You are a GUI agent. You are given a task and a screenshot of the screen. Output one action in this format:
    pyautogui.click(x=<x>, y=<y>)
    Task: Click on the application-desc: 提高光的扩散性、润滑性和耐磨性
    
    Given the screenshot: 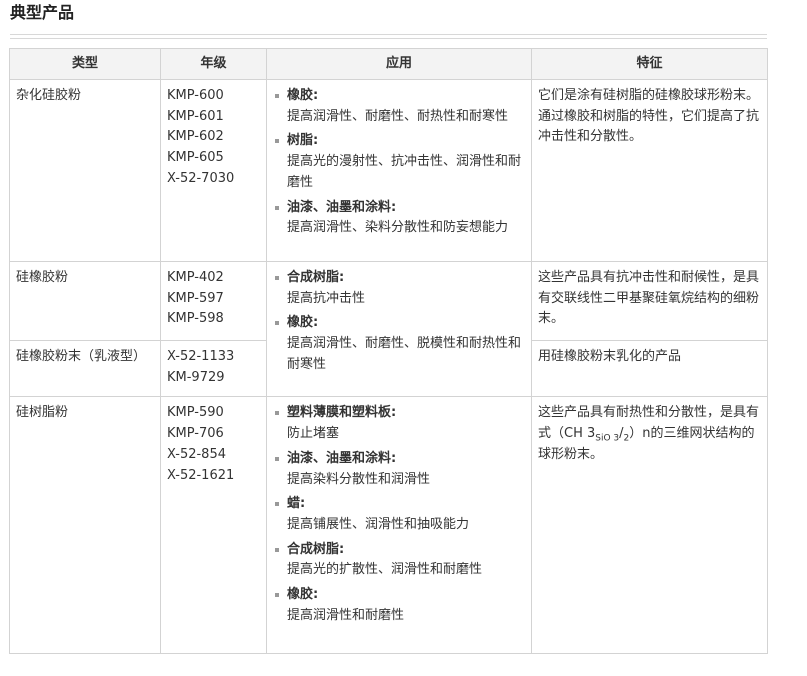 What is the action you would take?
    pyautogui.click(x=385, y=570)
    